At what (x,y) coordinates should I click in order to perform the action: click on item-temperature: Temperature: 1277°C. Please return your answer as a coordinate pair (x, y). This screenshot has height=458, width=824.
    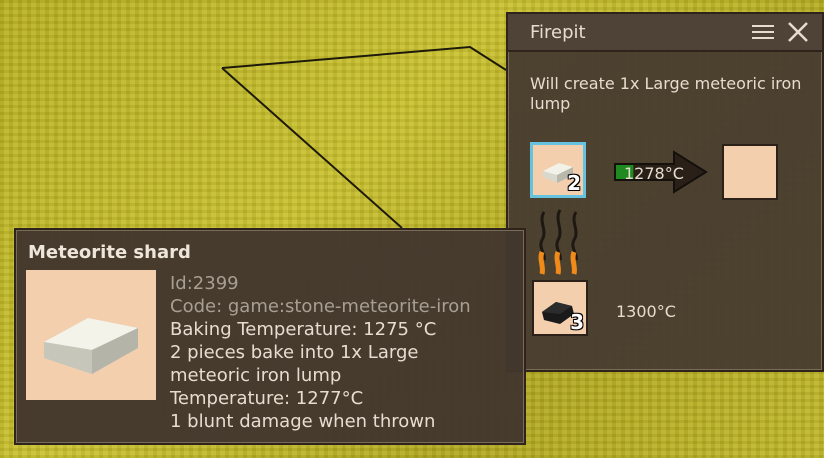
    Looking at the image, I should click on (267, 398).